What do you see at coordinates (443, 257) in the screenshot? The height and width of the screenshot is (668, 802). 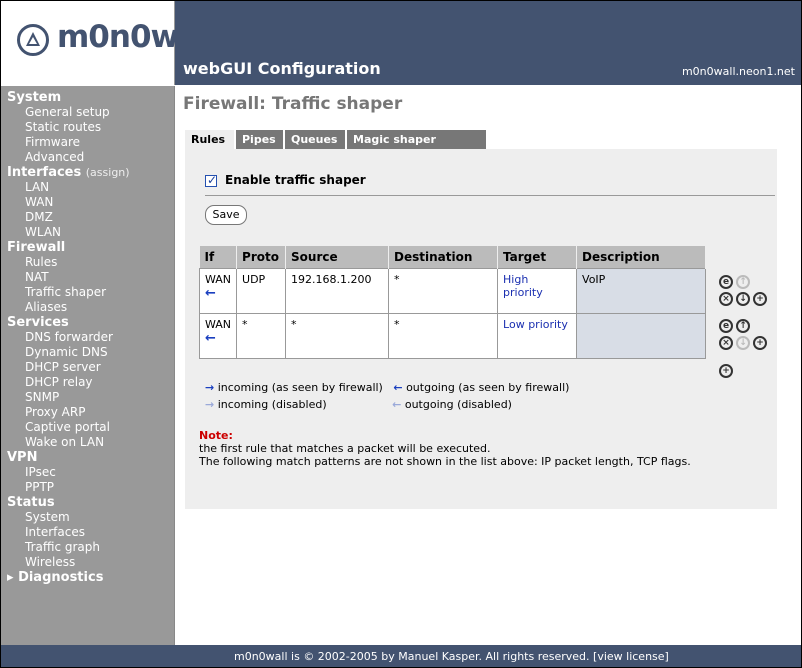 I see `col-destination: Destination` at bounding box center [443, 257].